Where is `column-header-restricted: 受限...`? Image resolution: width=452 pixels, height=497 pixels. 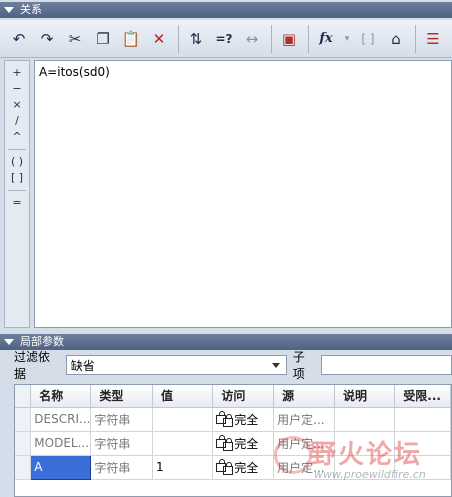
column-header-restricted: 受限... is located at coordinates (422, 396).